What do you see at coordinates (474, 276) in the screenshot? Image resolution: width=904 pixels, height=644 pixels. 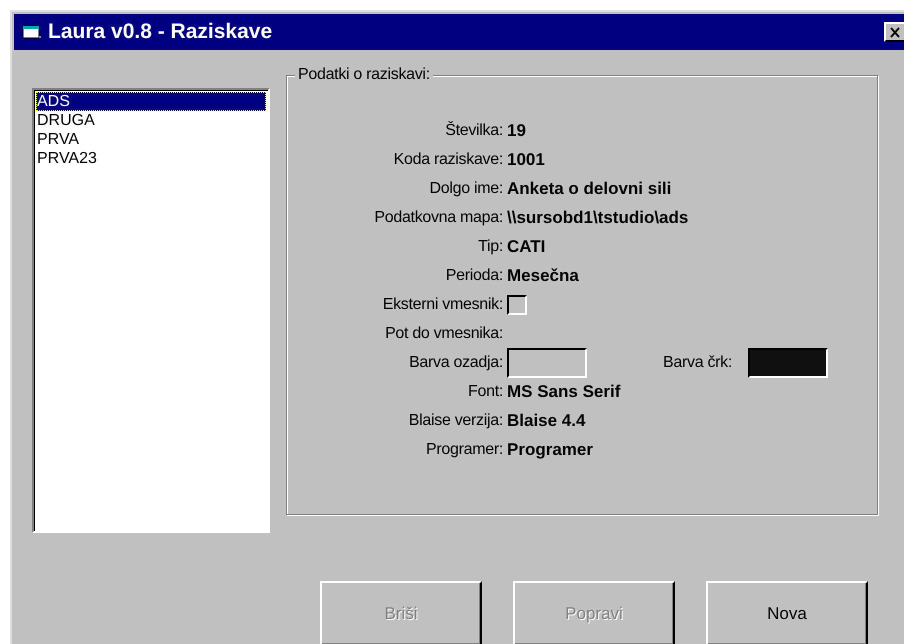 I see `field-label: Perioda:` at bounding box center [474, 276].